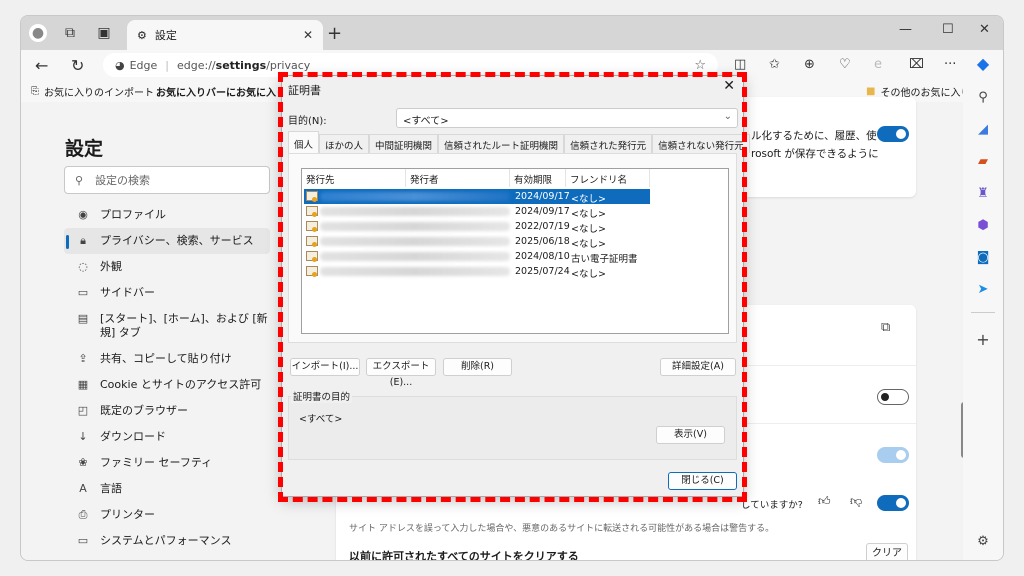 Image resolution: width=1024 pixels, height=576 pixels. What do you see at coordinates (983, 64) in the screenshot?
I see `copilot-icon: ◆` at bounding box center [983, 64].